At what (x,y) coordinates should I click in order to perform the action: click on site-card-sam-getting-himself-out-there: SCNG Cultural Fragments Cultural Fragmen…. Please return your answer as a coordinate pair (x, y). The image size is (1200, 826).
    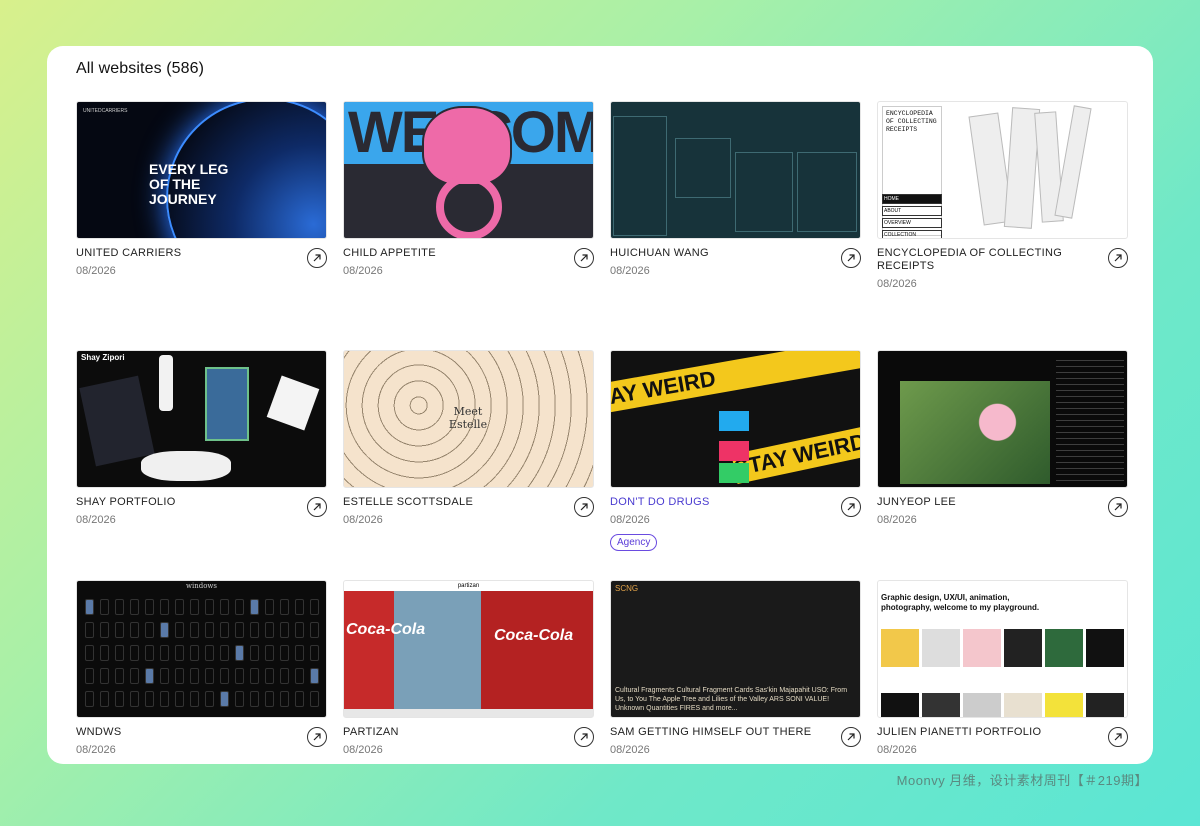
    Looking at the image, I should click on (735, 672).